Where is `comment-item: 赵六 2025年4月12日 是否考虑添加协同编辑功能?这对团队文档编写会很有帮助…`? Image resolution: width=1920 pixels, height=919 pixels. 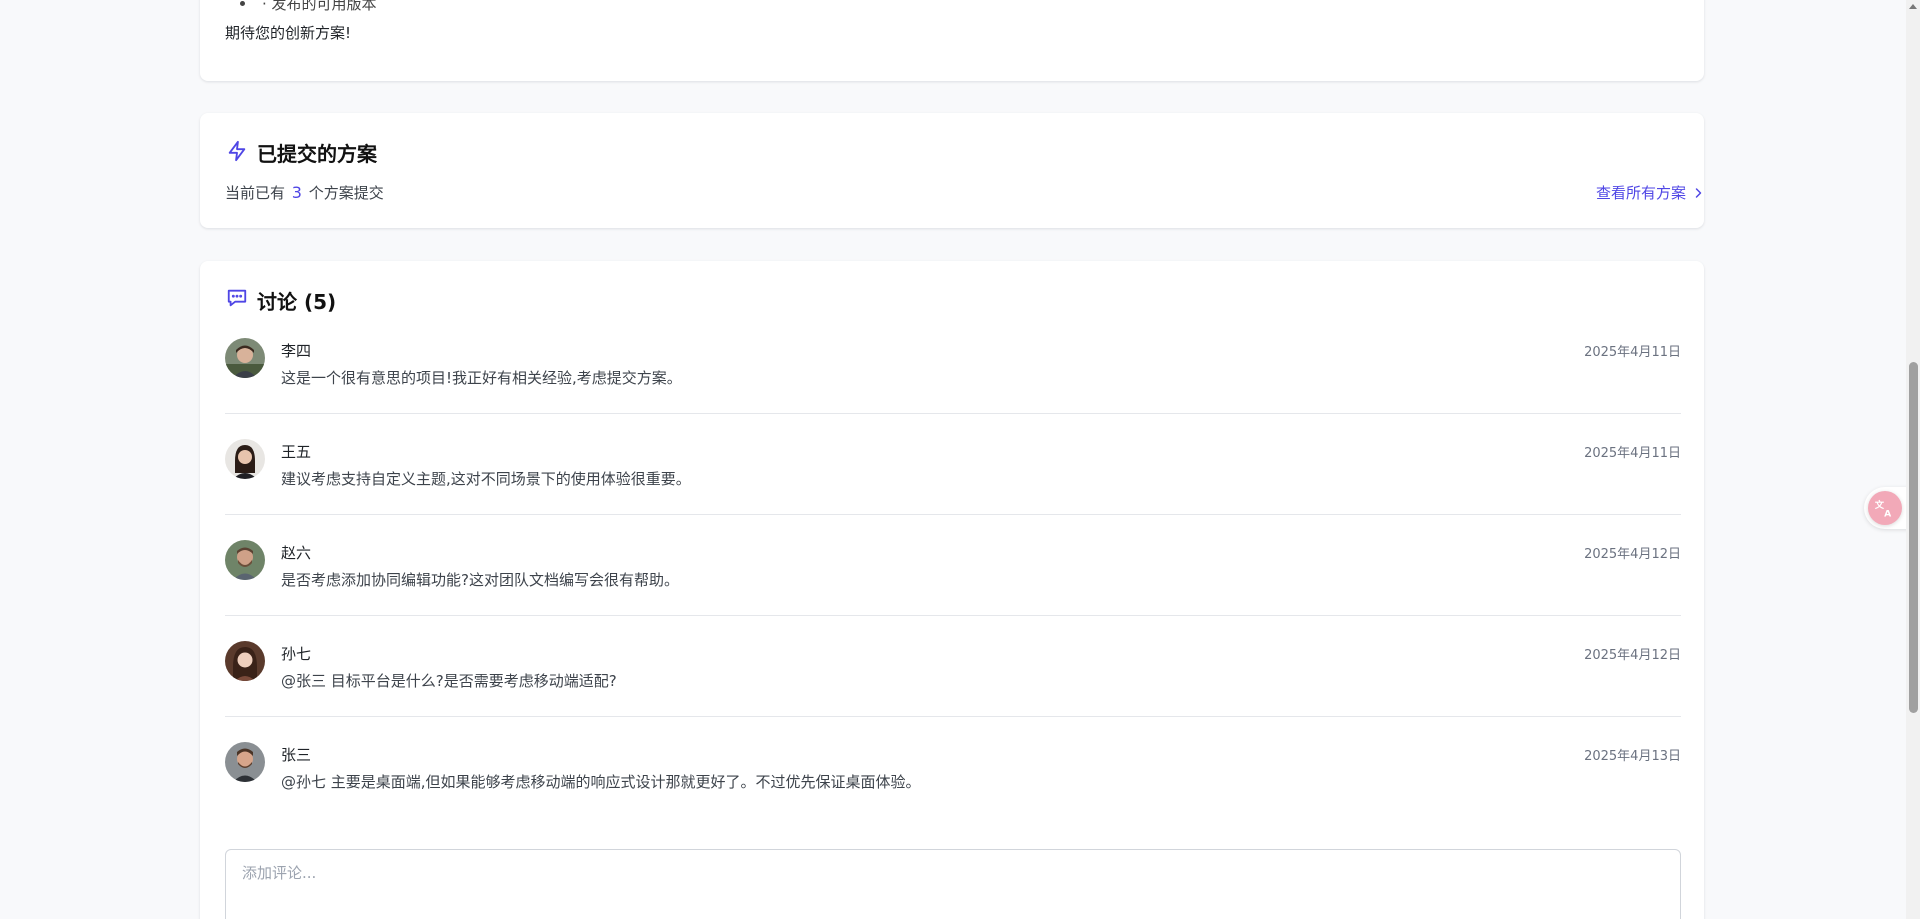 comment-item: 赵六 2025年4月12日 是否考虑添加协同编辑功能?这对团队文档编写会很有帮助… is located at coordinates (953, 590).